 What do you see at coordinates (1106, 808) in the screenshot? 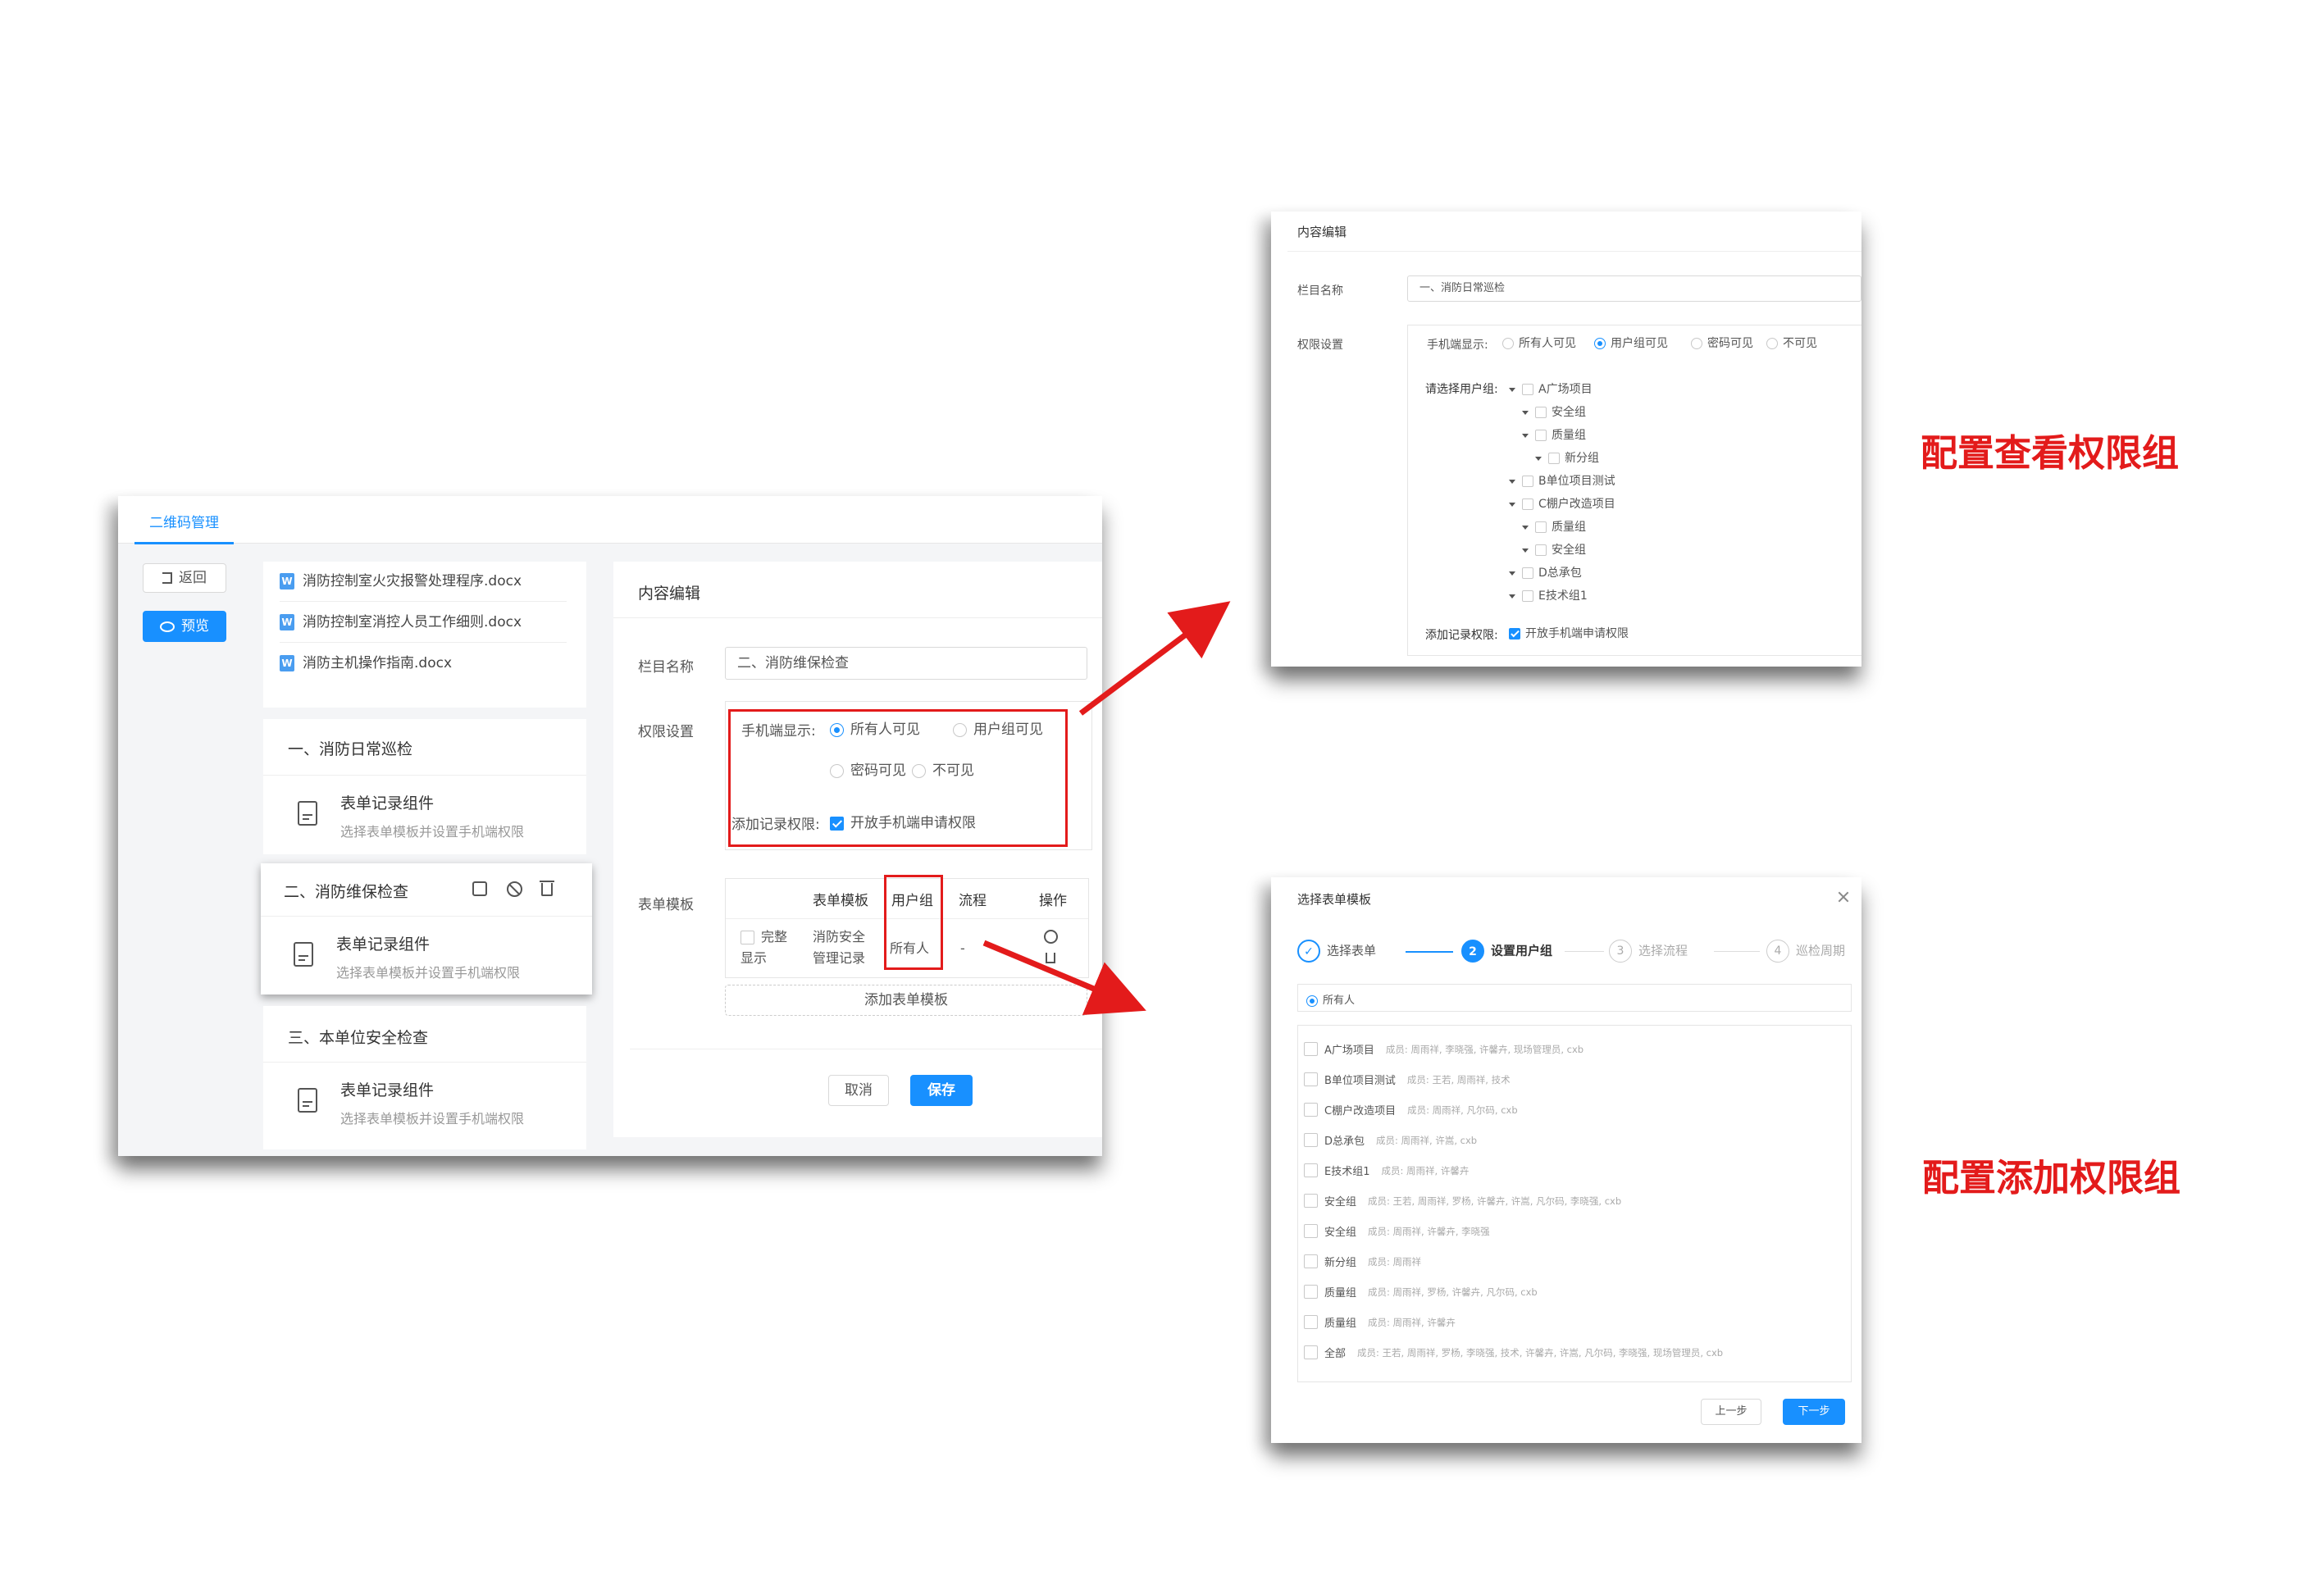
I see `annotation-arrows` at bounding box center [1106, 808].